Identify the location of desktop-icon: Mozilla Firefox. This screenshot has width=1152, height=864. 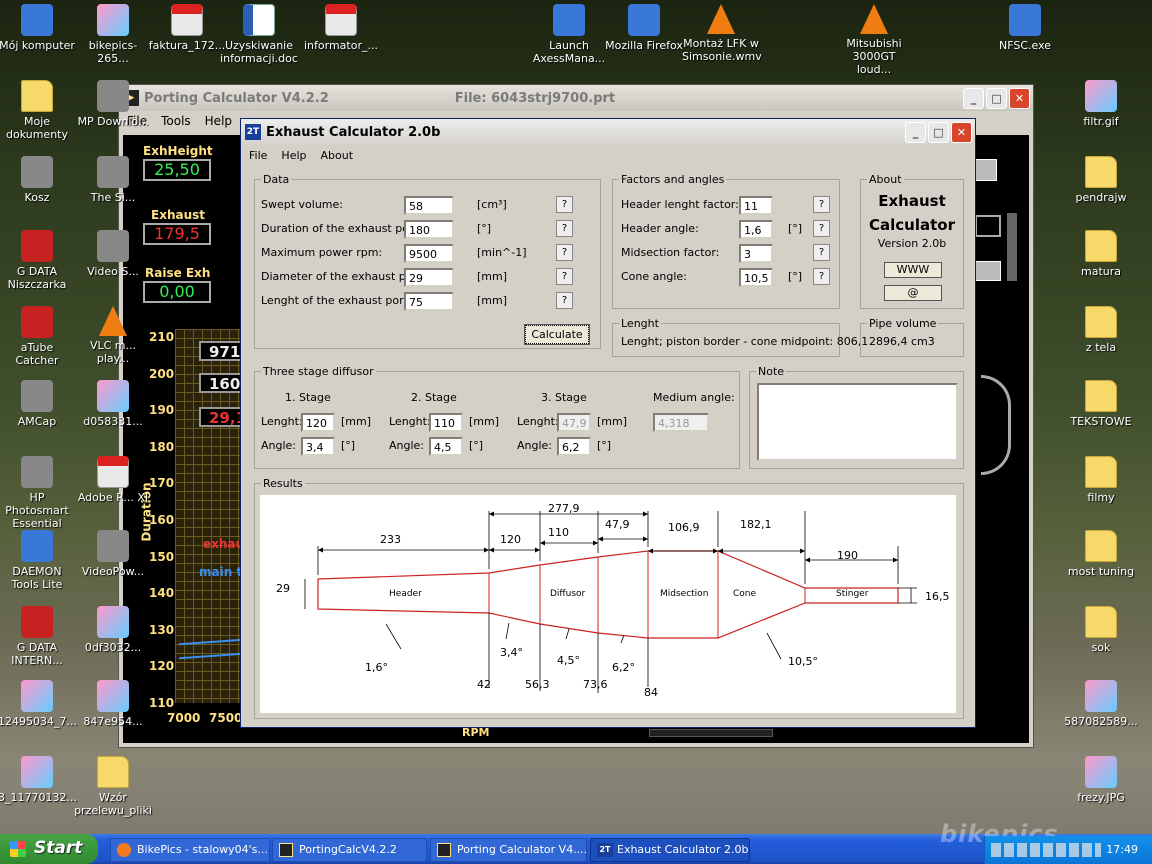
(644, 28).